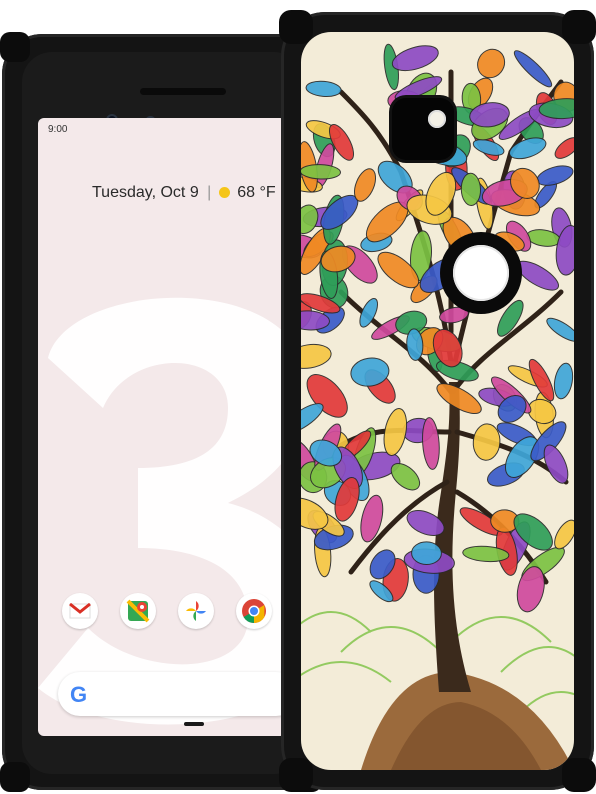 The width and height of the screenshot is (596, 794). What do you see at coordinates (256, 192) in the screenshot?
I see `temperature-label: 68 °F` at bounding box center [256, 192].